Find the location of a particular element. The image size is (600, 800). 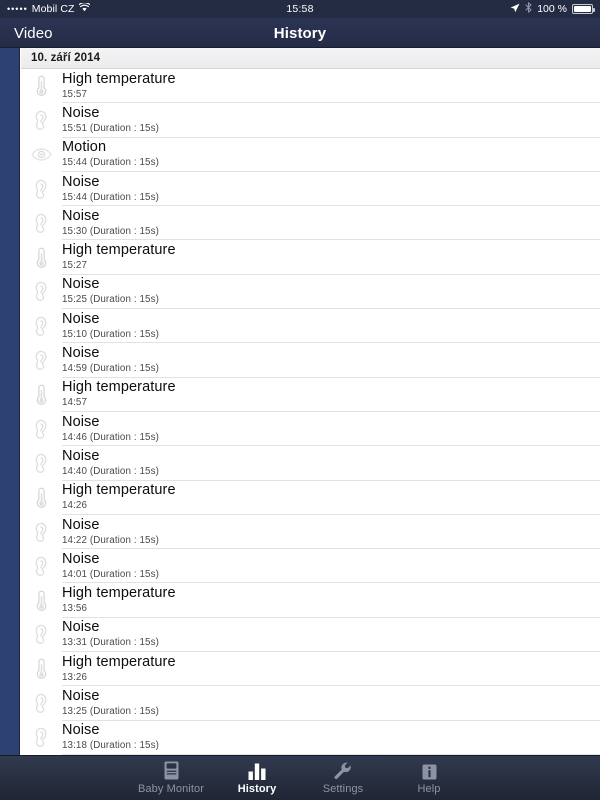

history-row: Noise 13:18 (Duration : 15s) is located at coordinates (310, 737).